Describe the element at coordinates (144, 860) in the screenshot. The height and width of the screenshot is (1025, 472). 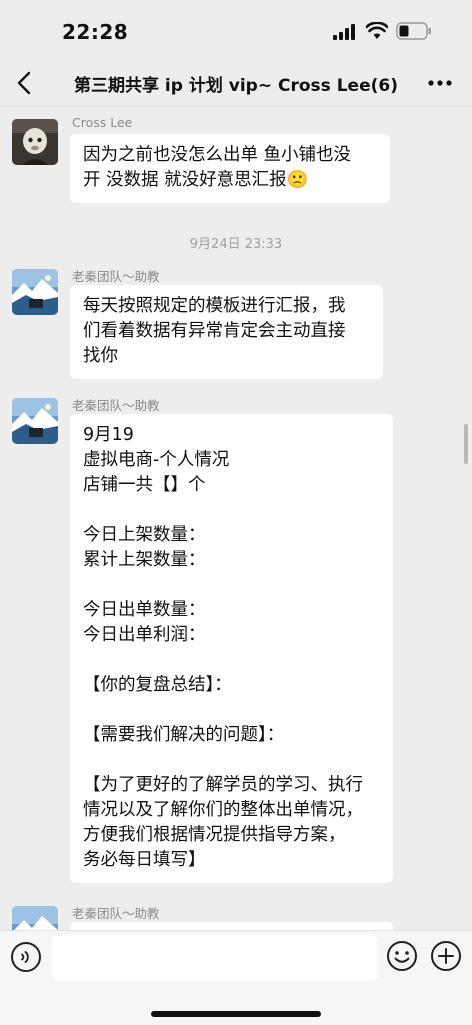
I see `message-text-line: 务必每日填写】` at that location.